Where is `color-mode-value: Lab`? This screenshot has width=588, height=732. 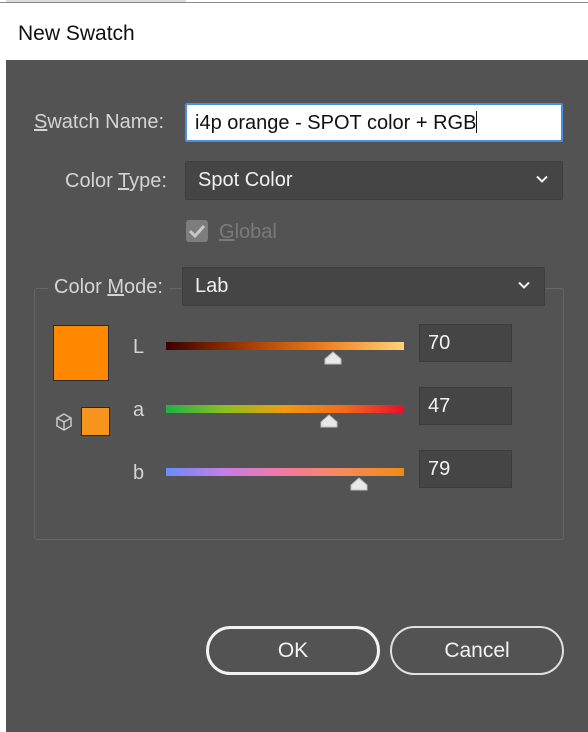 color-mode-value: Lab is located at coordinates (212, 286).